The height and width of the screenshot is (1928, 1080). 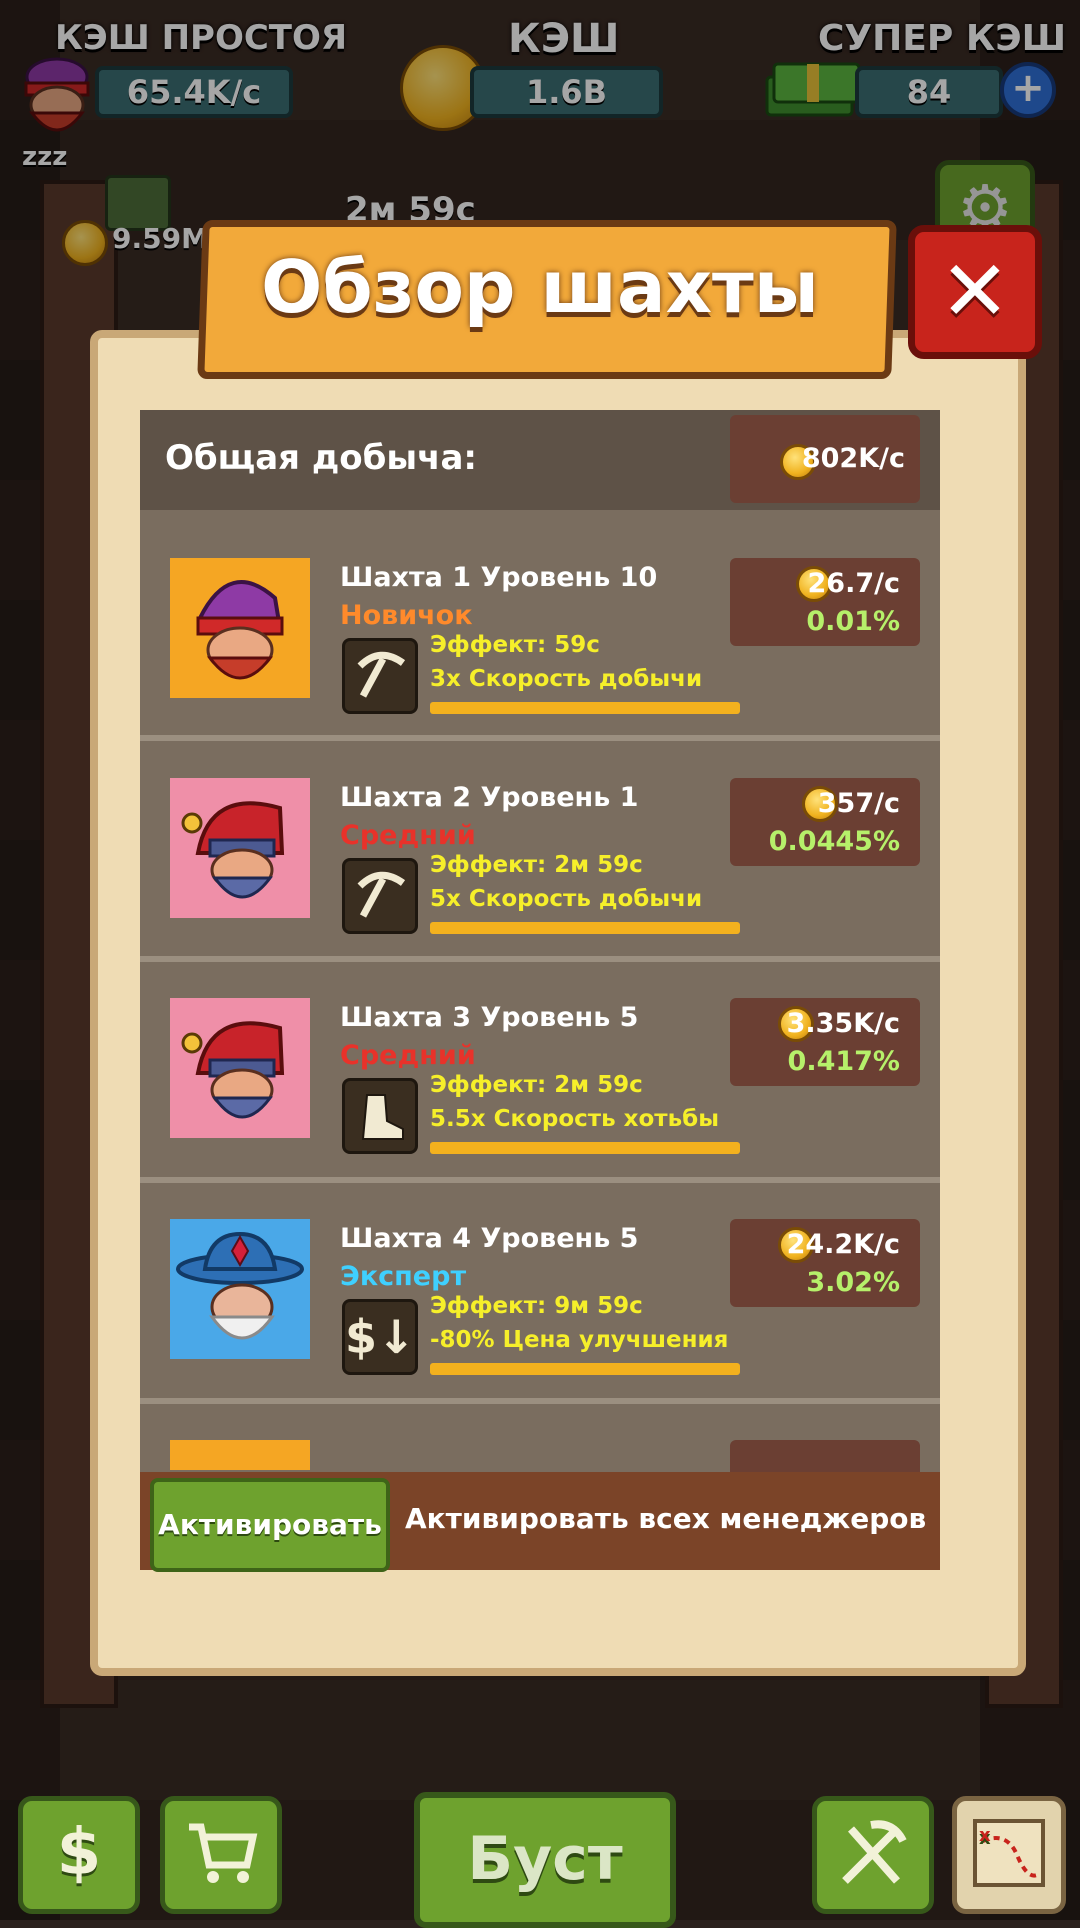 I want to click on mining-tools-button, so click(x=873, y=1855).